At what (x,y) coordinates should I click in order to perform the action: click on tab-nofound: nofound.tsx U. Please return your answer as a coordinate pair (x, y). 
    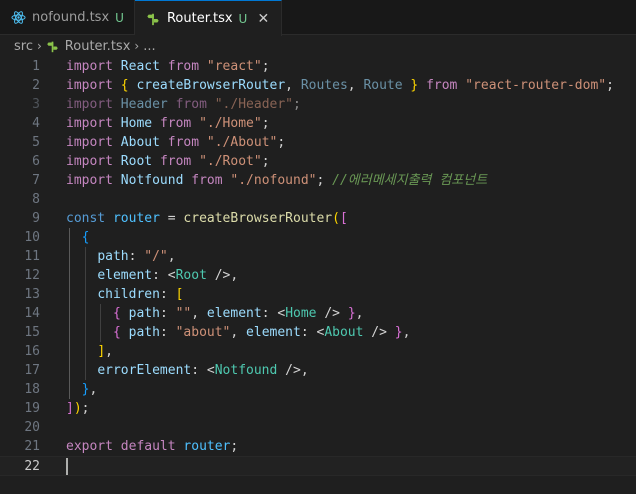
    Looking at the image, I should click on (67, 17).